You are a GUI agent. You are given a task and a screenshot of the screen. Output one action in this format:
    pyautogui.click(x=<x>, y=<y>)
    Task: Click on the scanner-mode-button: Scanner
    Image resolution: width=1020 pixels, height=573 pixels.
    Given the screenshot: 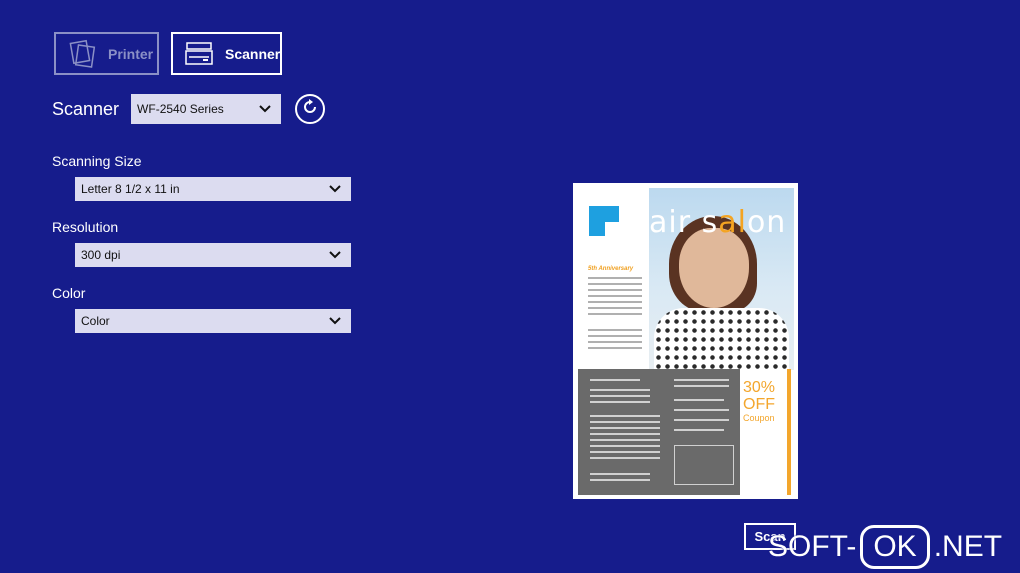 What is the action you would take?
    pyautogui.click(x=226, y=53)
    